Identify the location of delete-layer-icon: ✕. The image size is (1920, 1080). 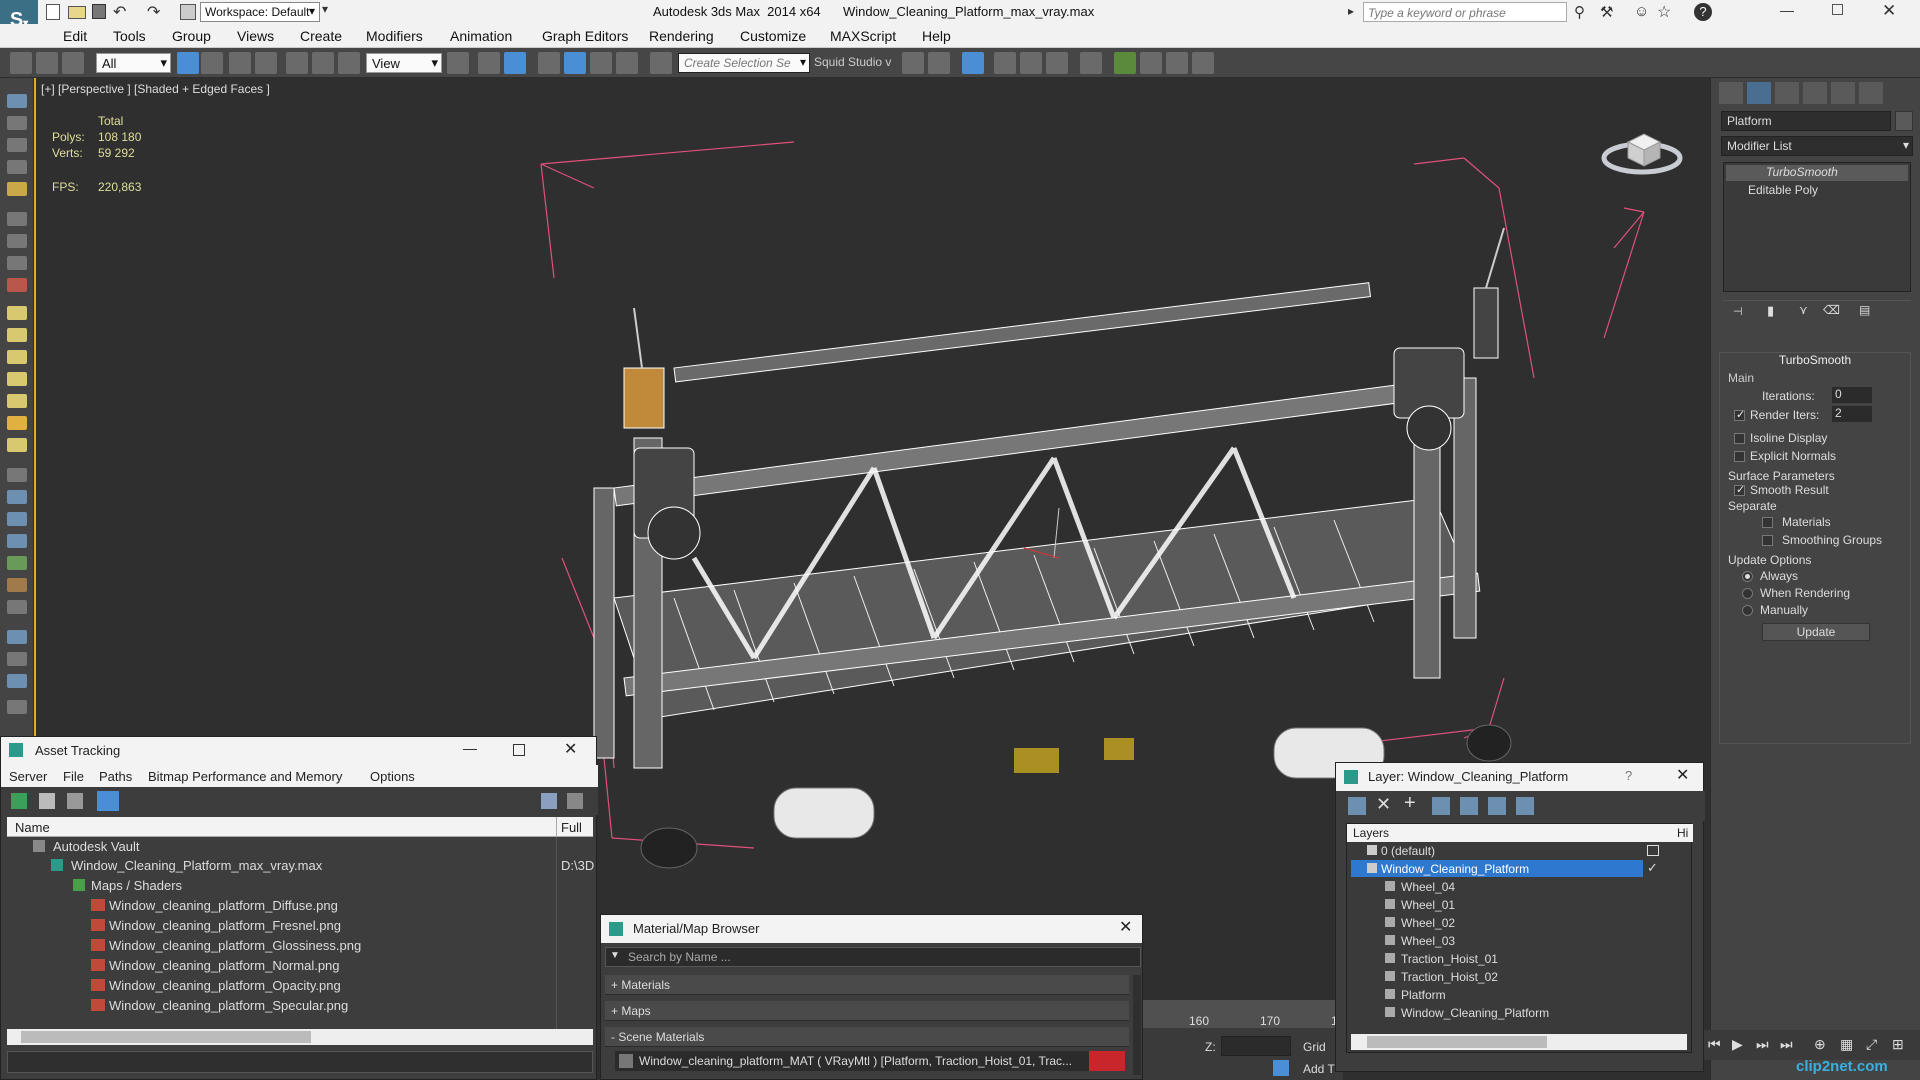
(1383, 804).